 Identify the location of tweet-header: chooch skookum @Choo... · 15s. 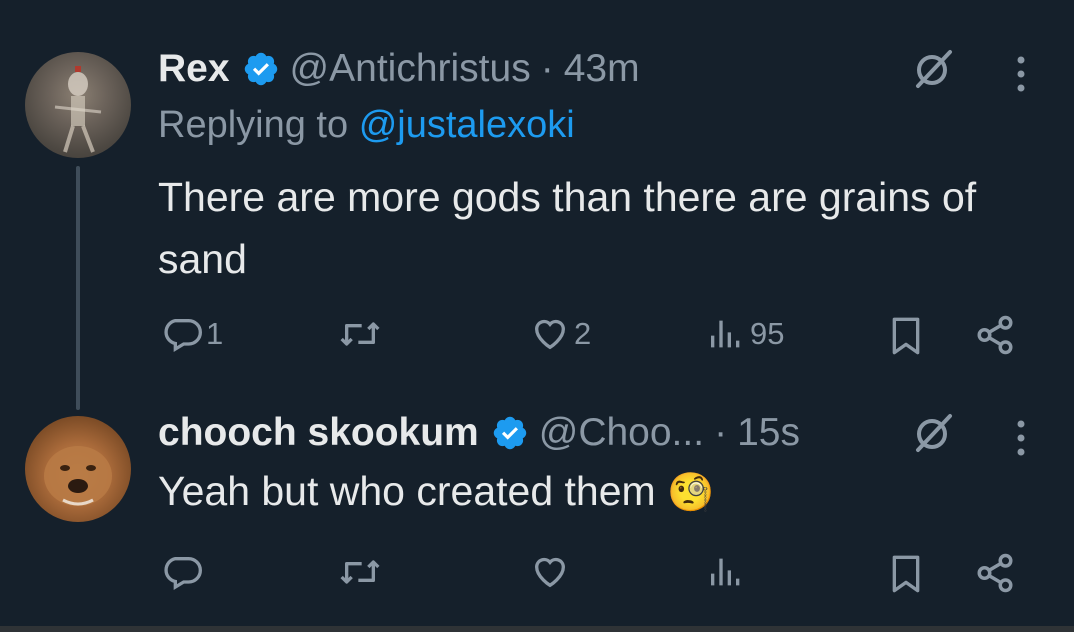
(479, 433).